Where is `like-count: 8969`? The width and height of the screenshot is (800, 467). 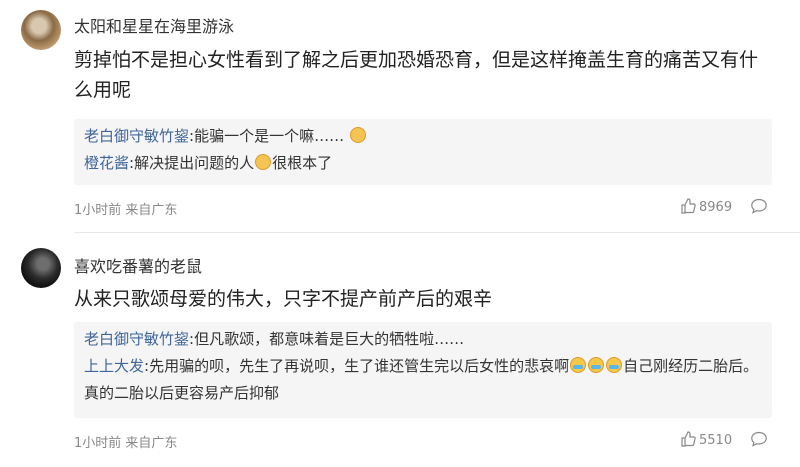
like-count: 8969 is located at coordinates (716, 207).